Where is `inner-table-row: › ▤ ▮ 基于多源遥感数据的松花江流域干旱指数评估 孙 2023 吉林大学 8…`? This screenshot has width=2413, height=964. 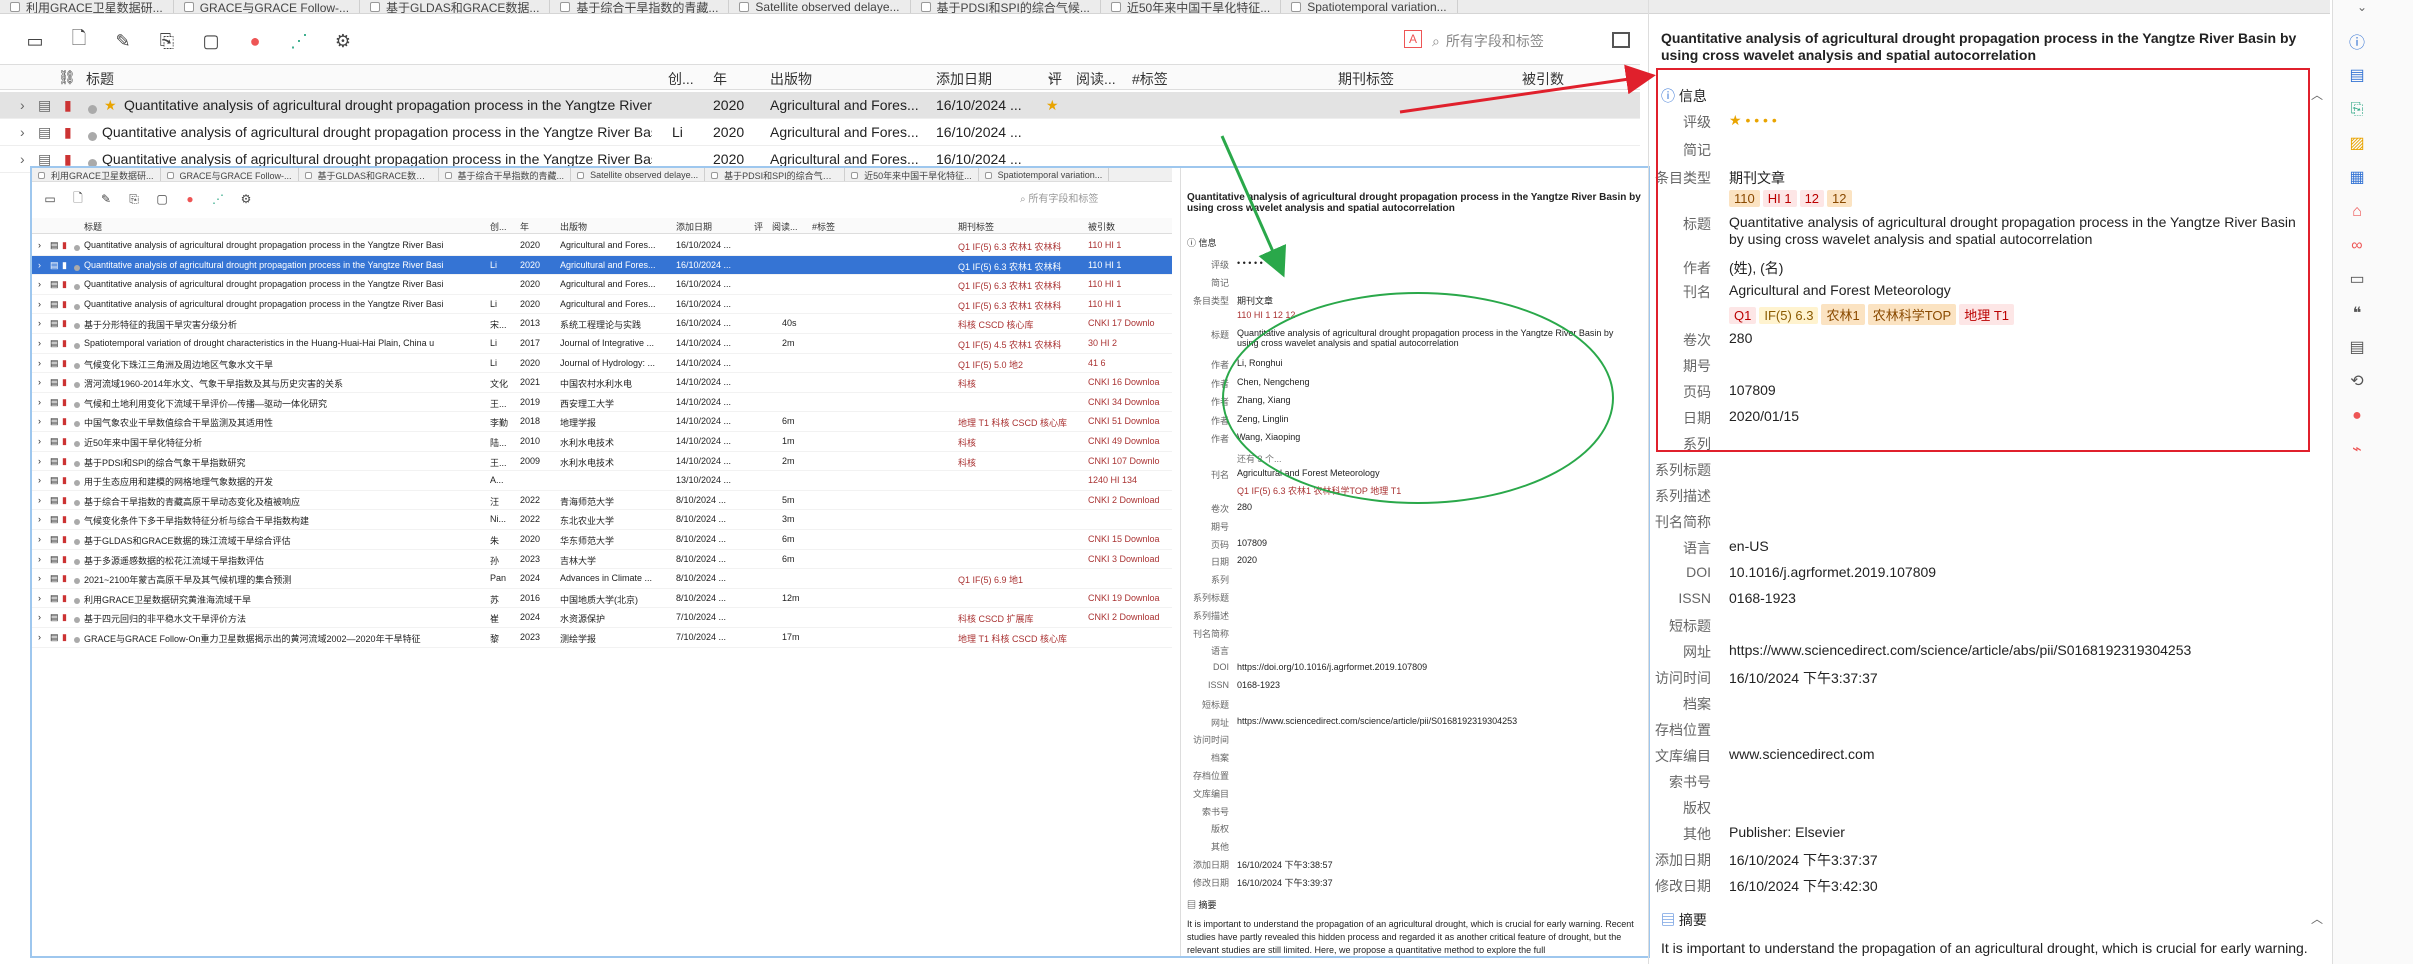
inner-table-row: › ▤ ▮ 基于多源遥感数据的松花江流域干旱指数评估 孙 2023 吉林大学 8… is located at coordinates (602, 560).